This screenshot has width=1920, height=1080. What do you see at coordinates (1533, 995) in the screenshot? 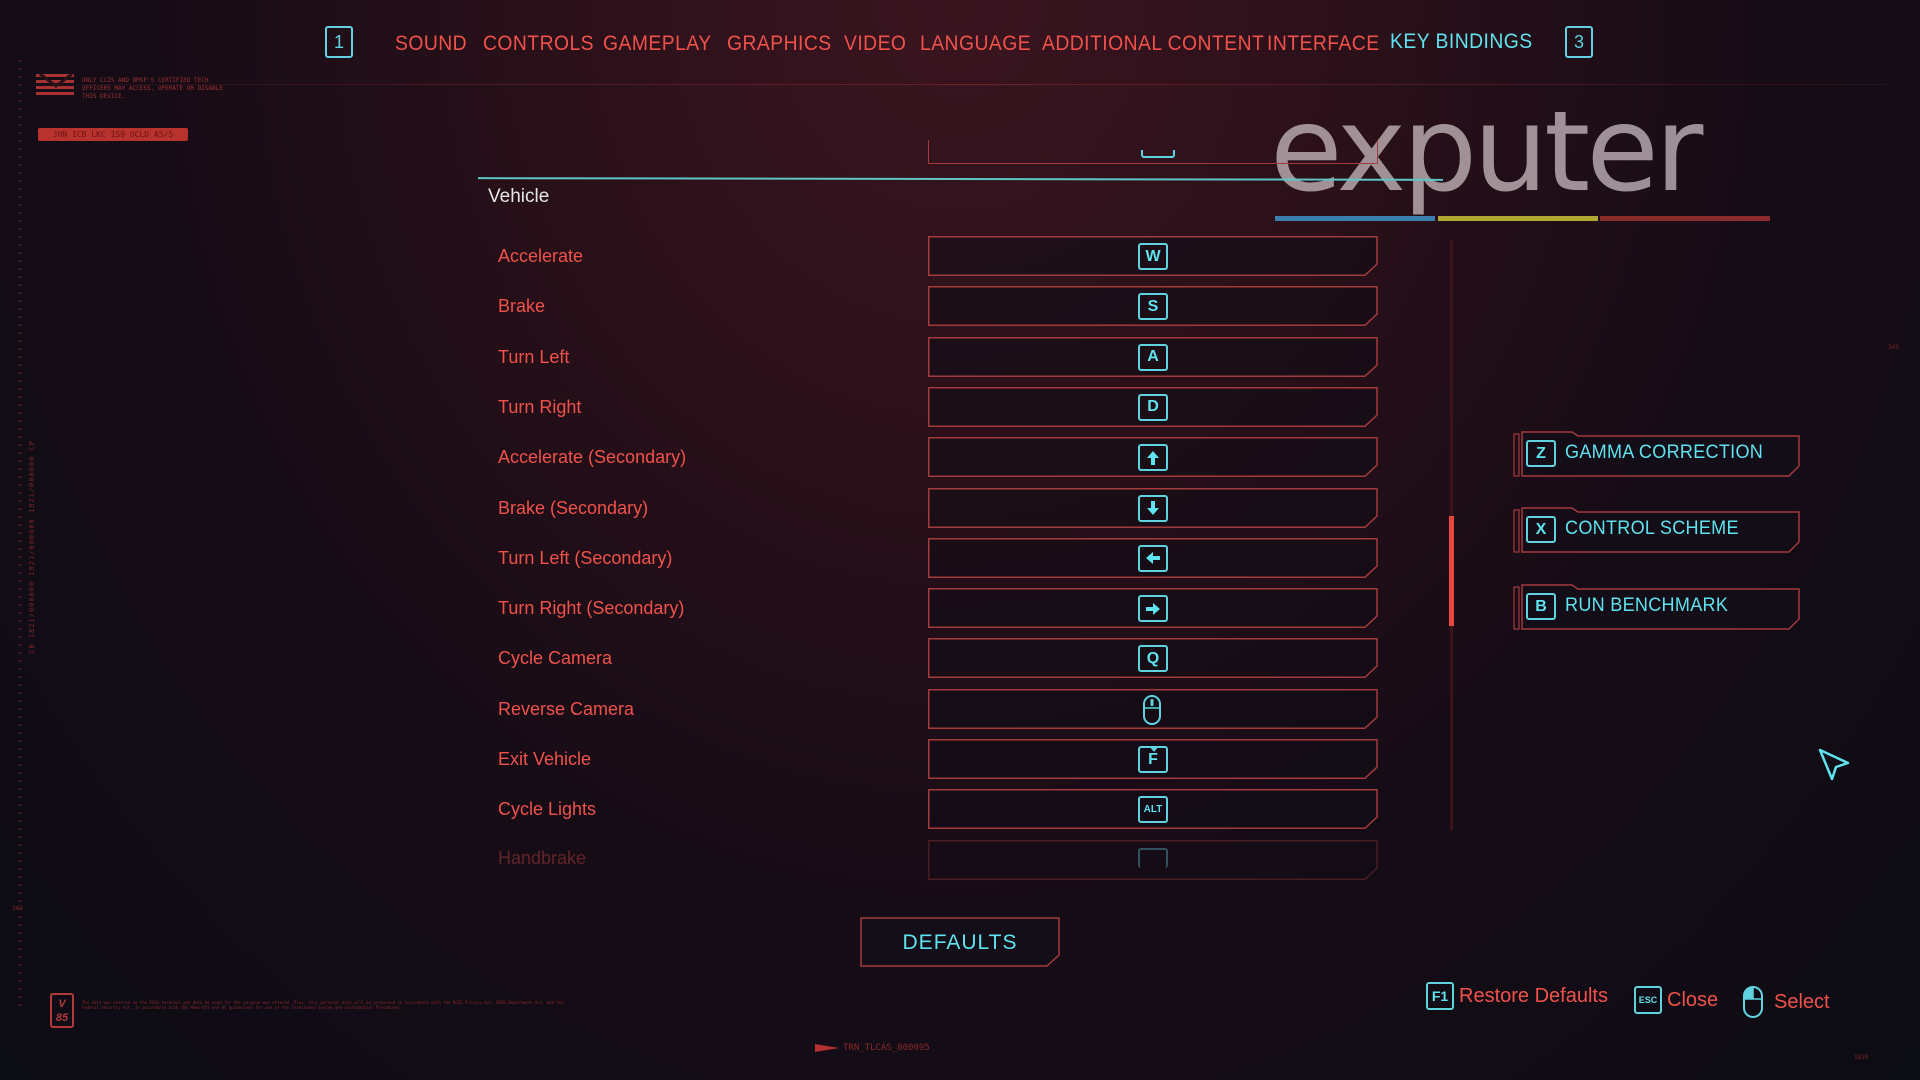
I see `restore-defaults-label: Restore Defaults` at bounding box center [1533, 995].